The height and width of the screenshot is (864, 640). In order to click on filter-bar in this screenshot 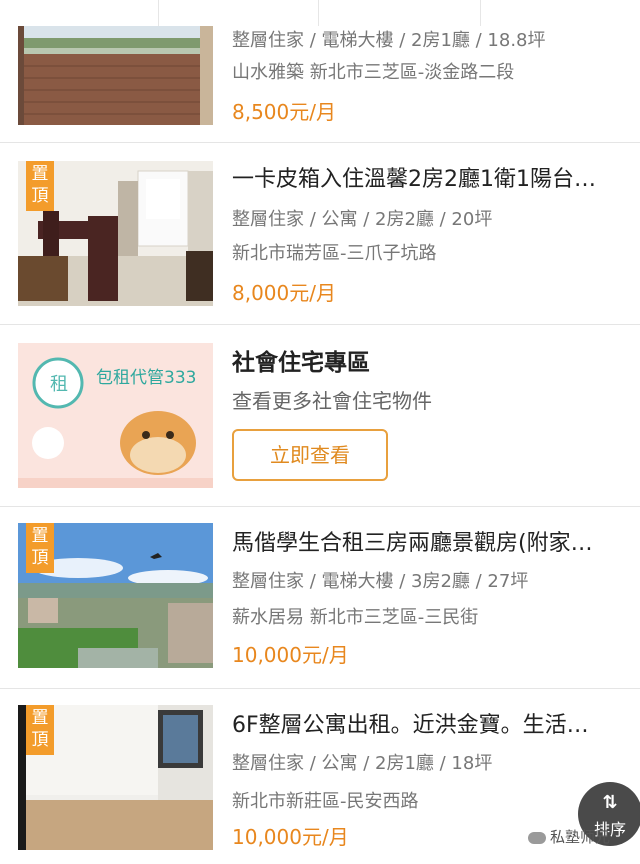, I will do `click(320, 13)`.